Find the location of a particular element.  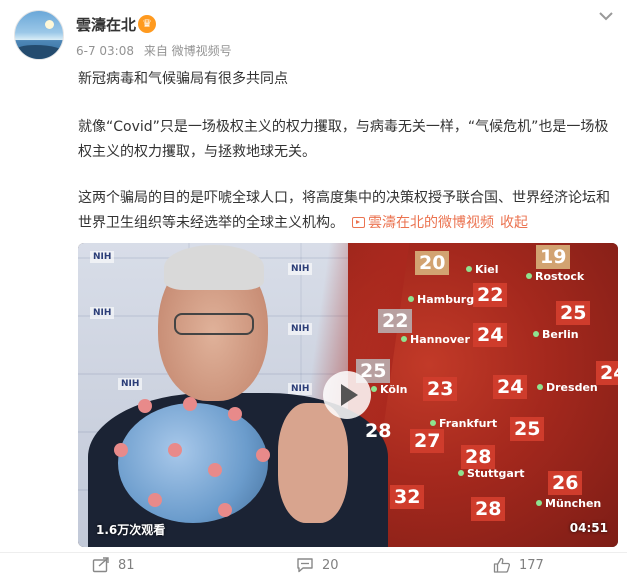

temp-label: 32 is located at coordinates (407, 497).